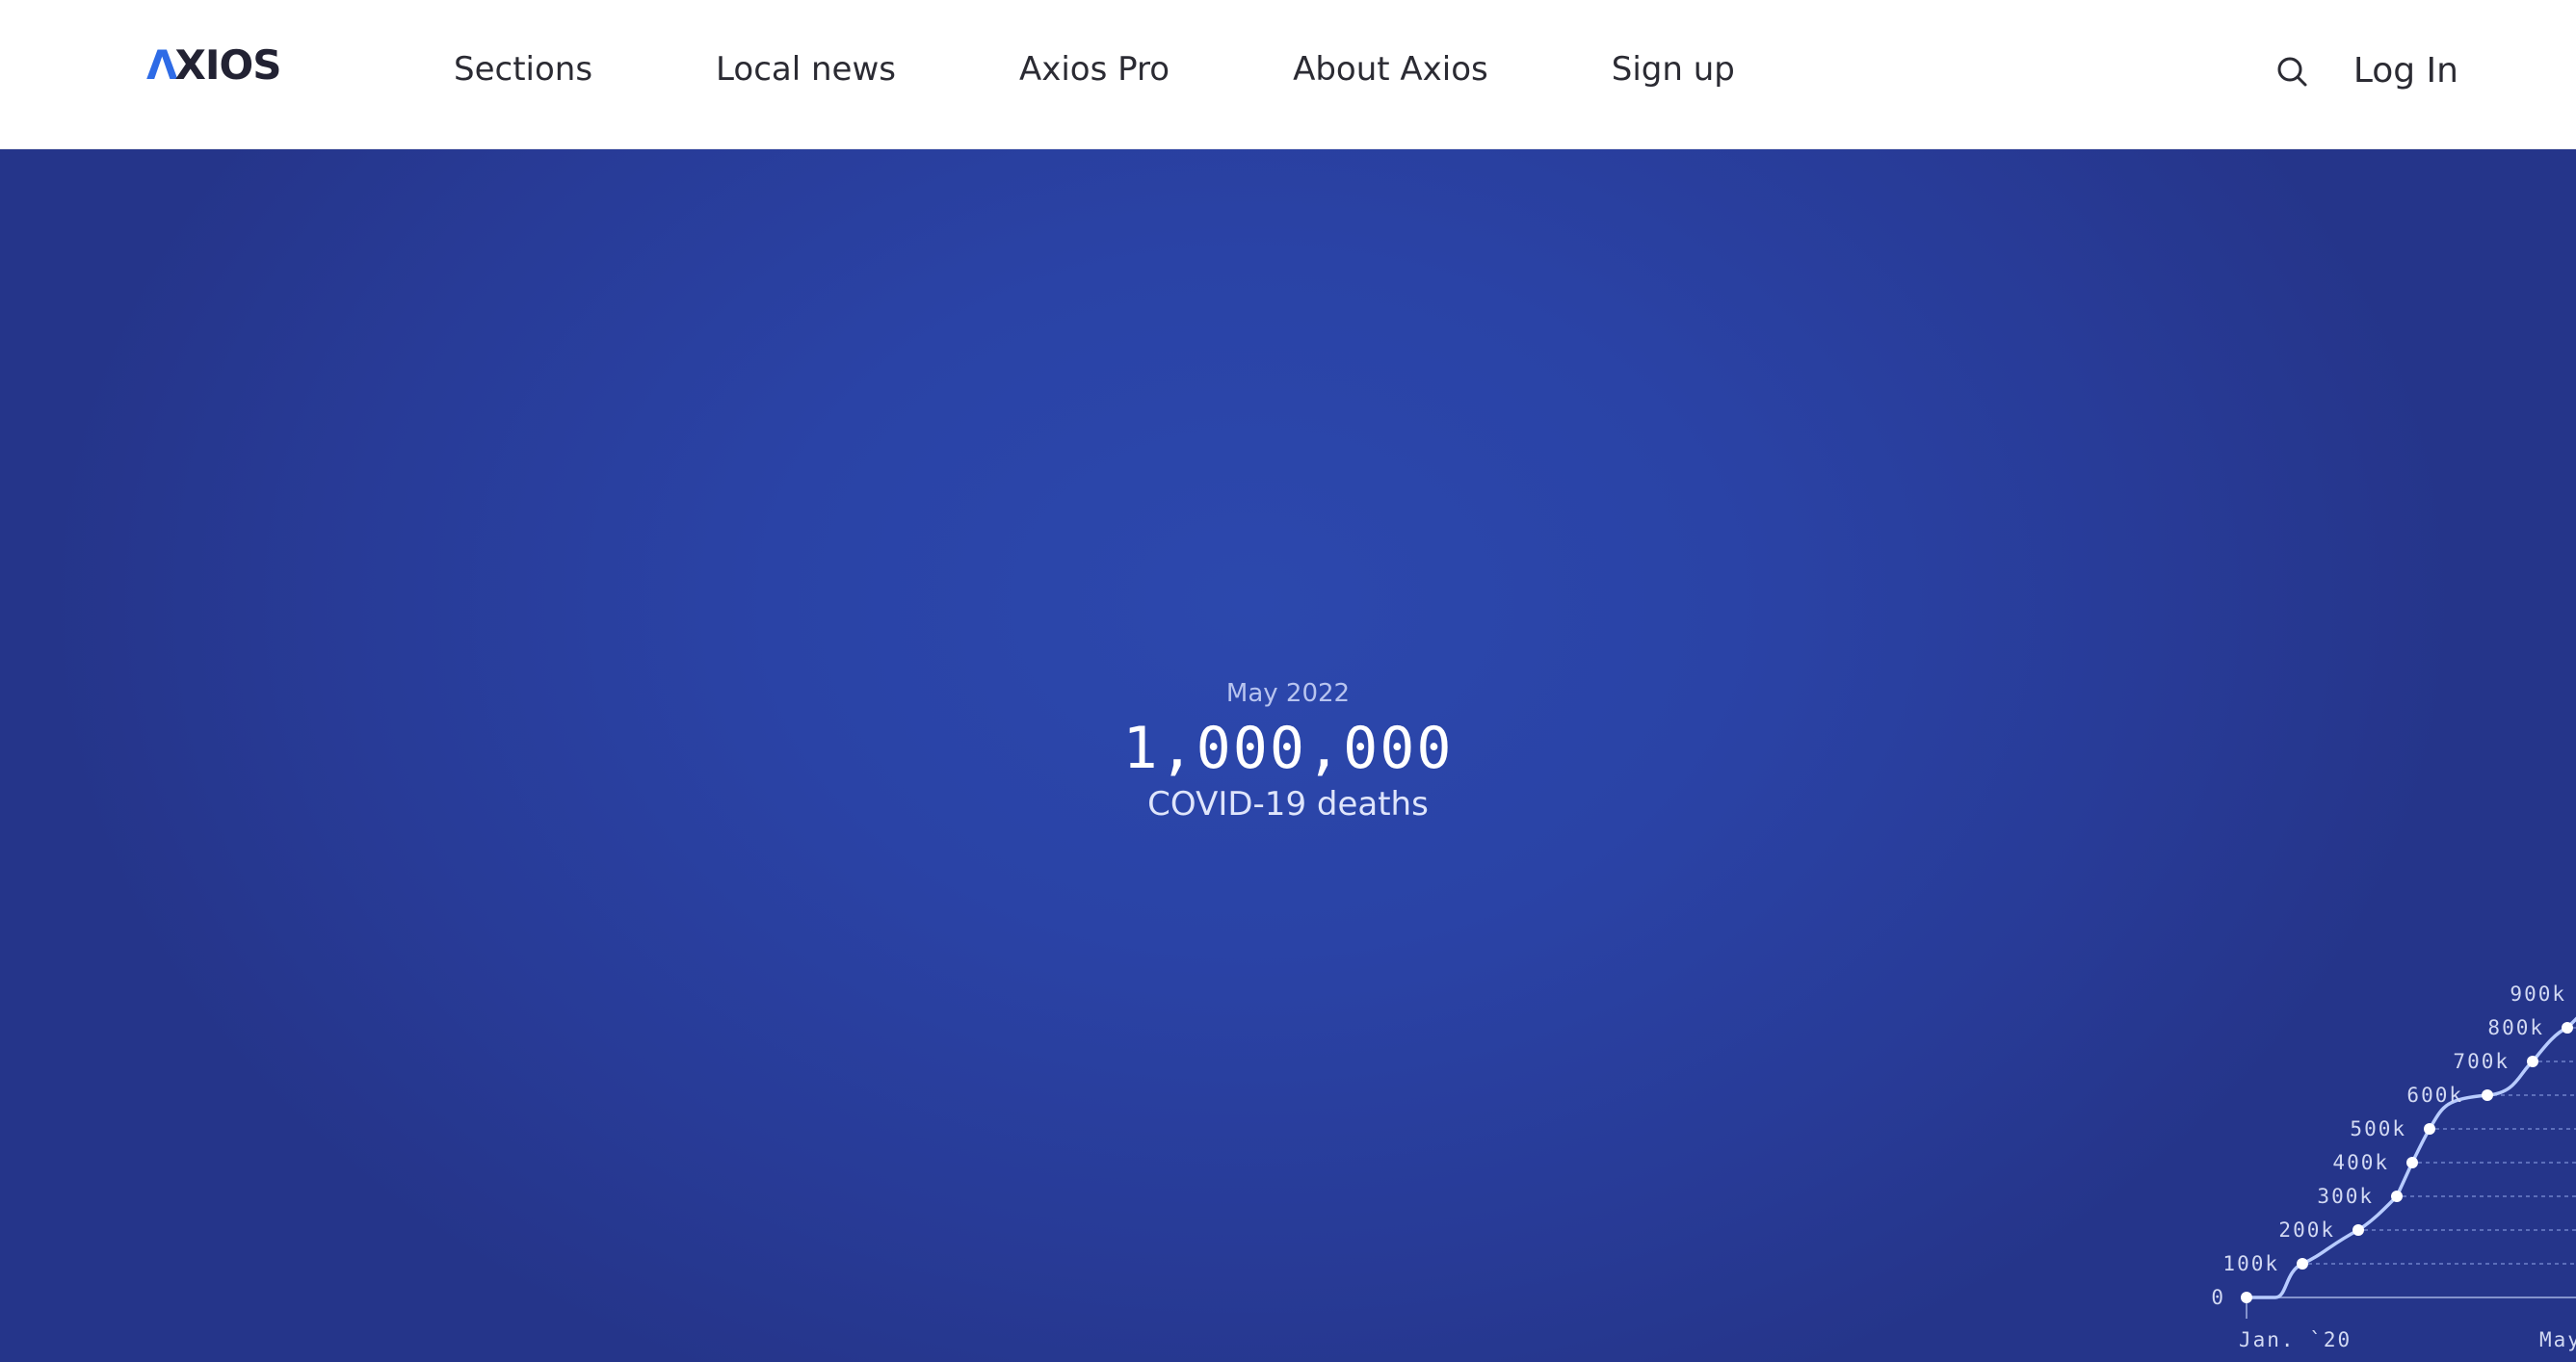 This screenshot has height=1362, width=2576. I want to click on nav-link-about-axios: About Axios, so click(1391, 69).